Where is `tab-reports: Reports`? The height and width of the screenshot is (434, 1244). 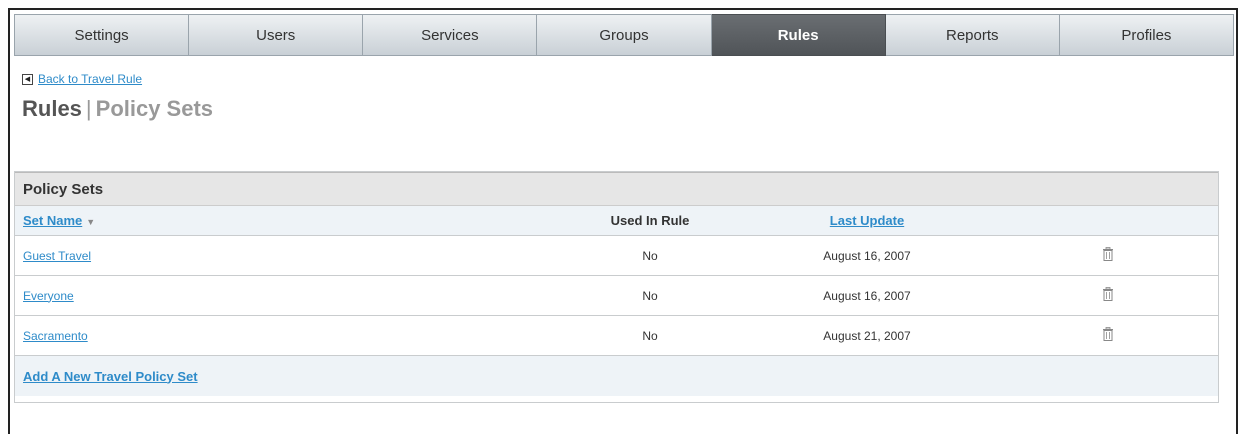 tab-reports: Reports is located at coordinates (972, 35).